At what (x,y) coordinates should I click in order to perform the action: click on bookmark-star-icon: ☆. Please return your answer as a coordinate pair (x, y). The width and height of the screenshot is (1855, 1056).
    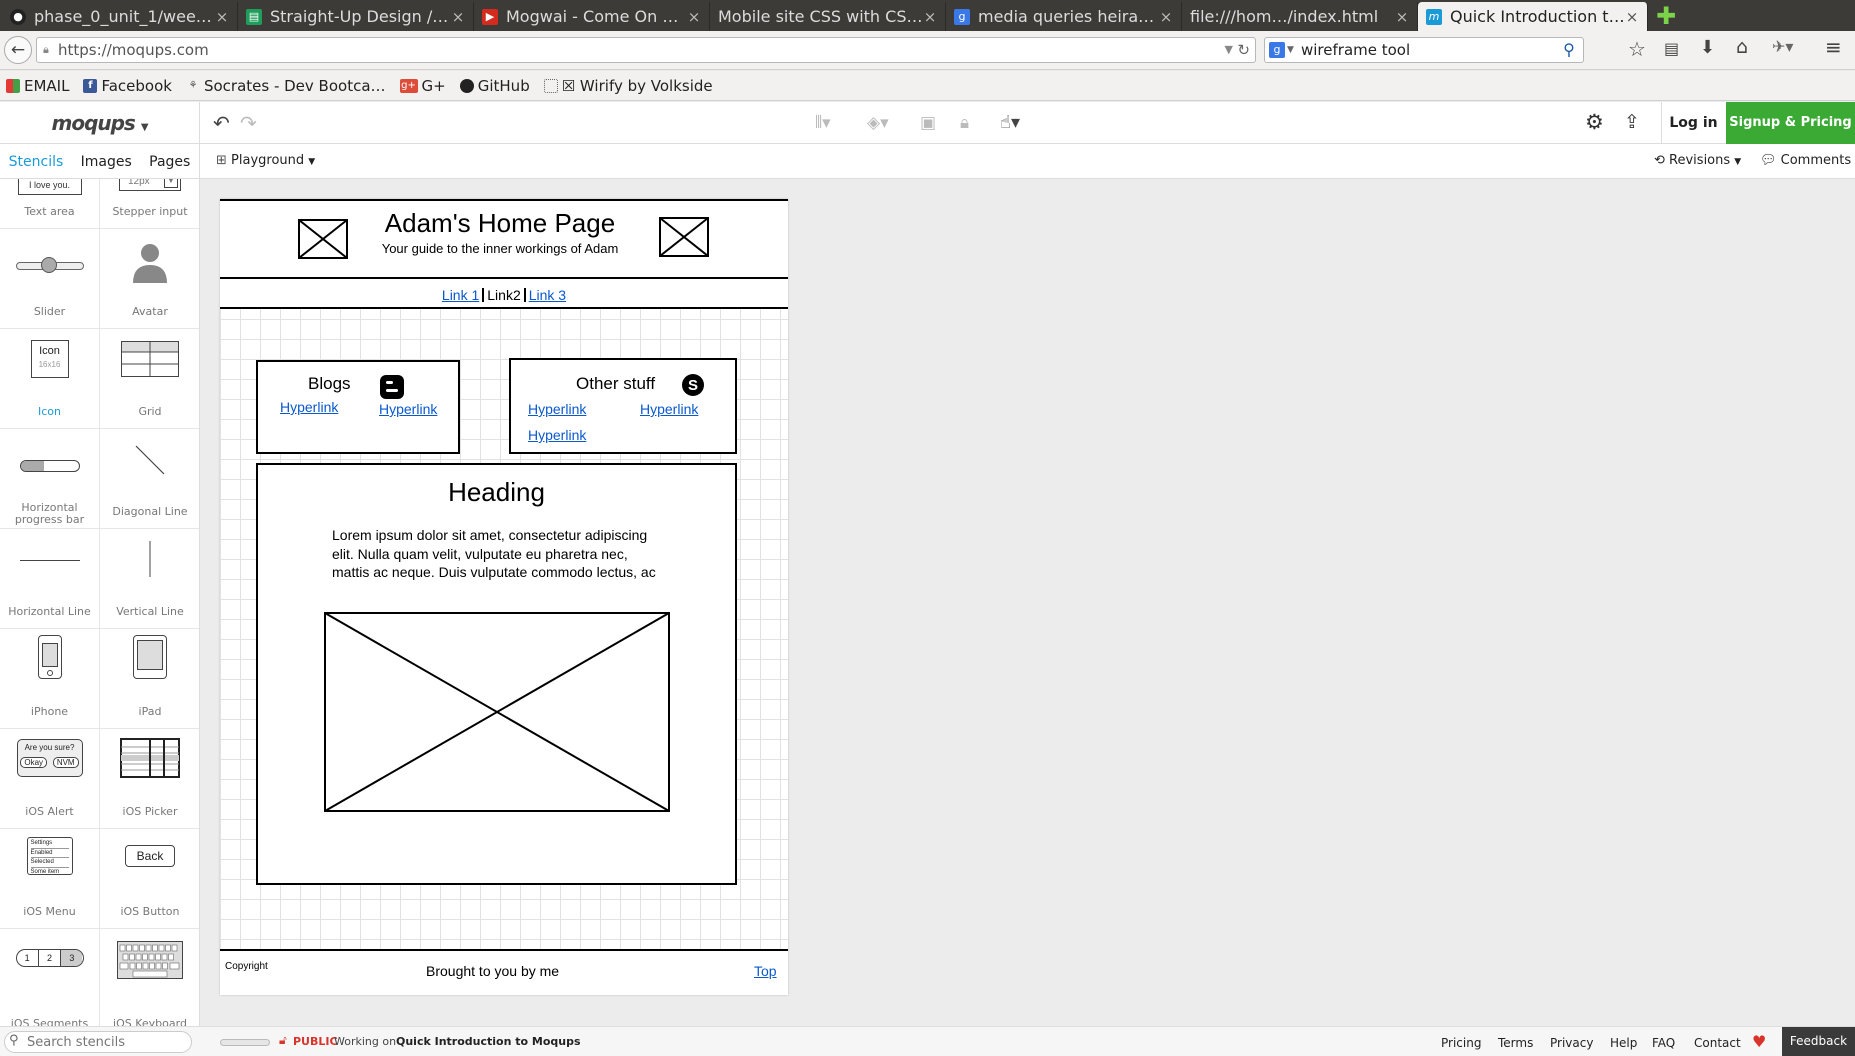
    Looking at the image, I should click on (1637, 49).